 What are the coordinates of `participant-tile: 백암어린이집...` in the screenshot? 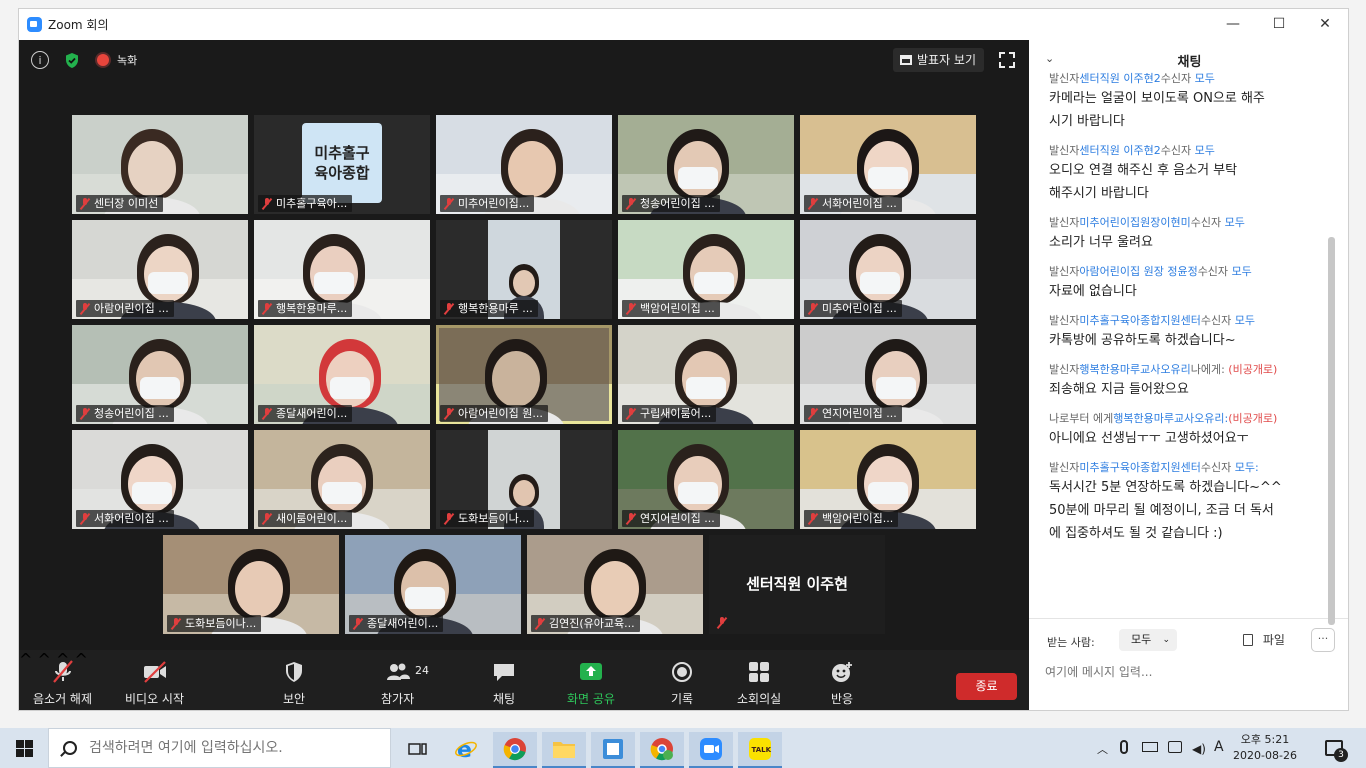 It's located at (888, 479).